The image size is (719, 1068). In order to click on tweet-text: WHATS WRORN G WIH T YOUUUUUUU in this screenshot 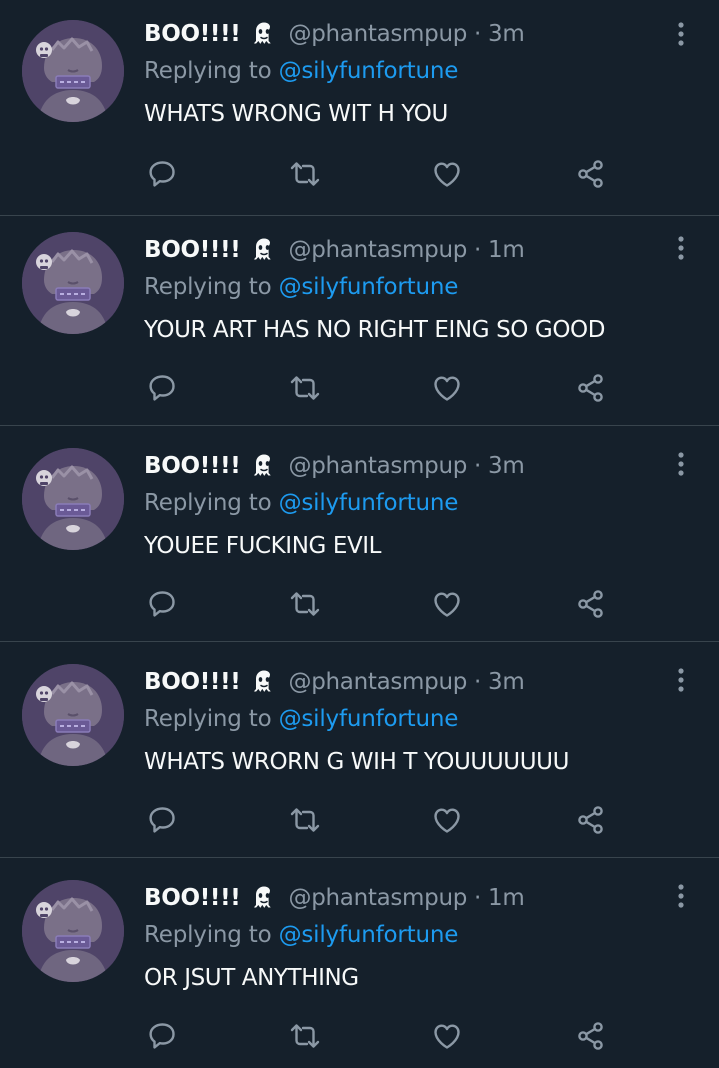, I will do `click(357, 762)`.